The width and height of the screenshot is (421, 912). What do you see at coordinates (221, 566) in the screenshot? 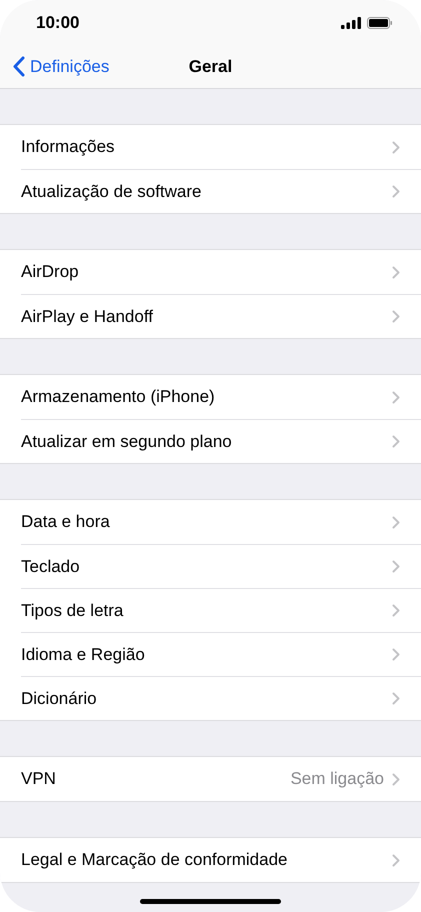
I see `settings-row: Teclado` at bounding box center [221, 566].